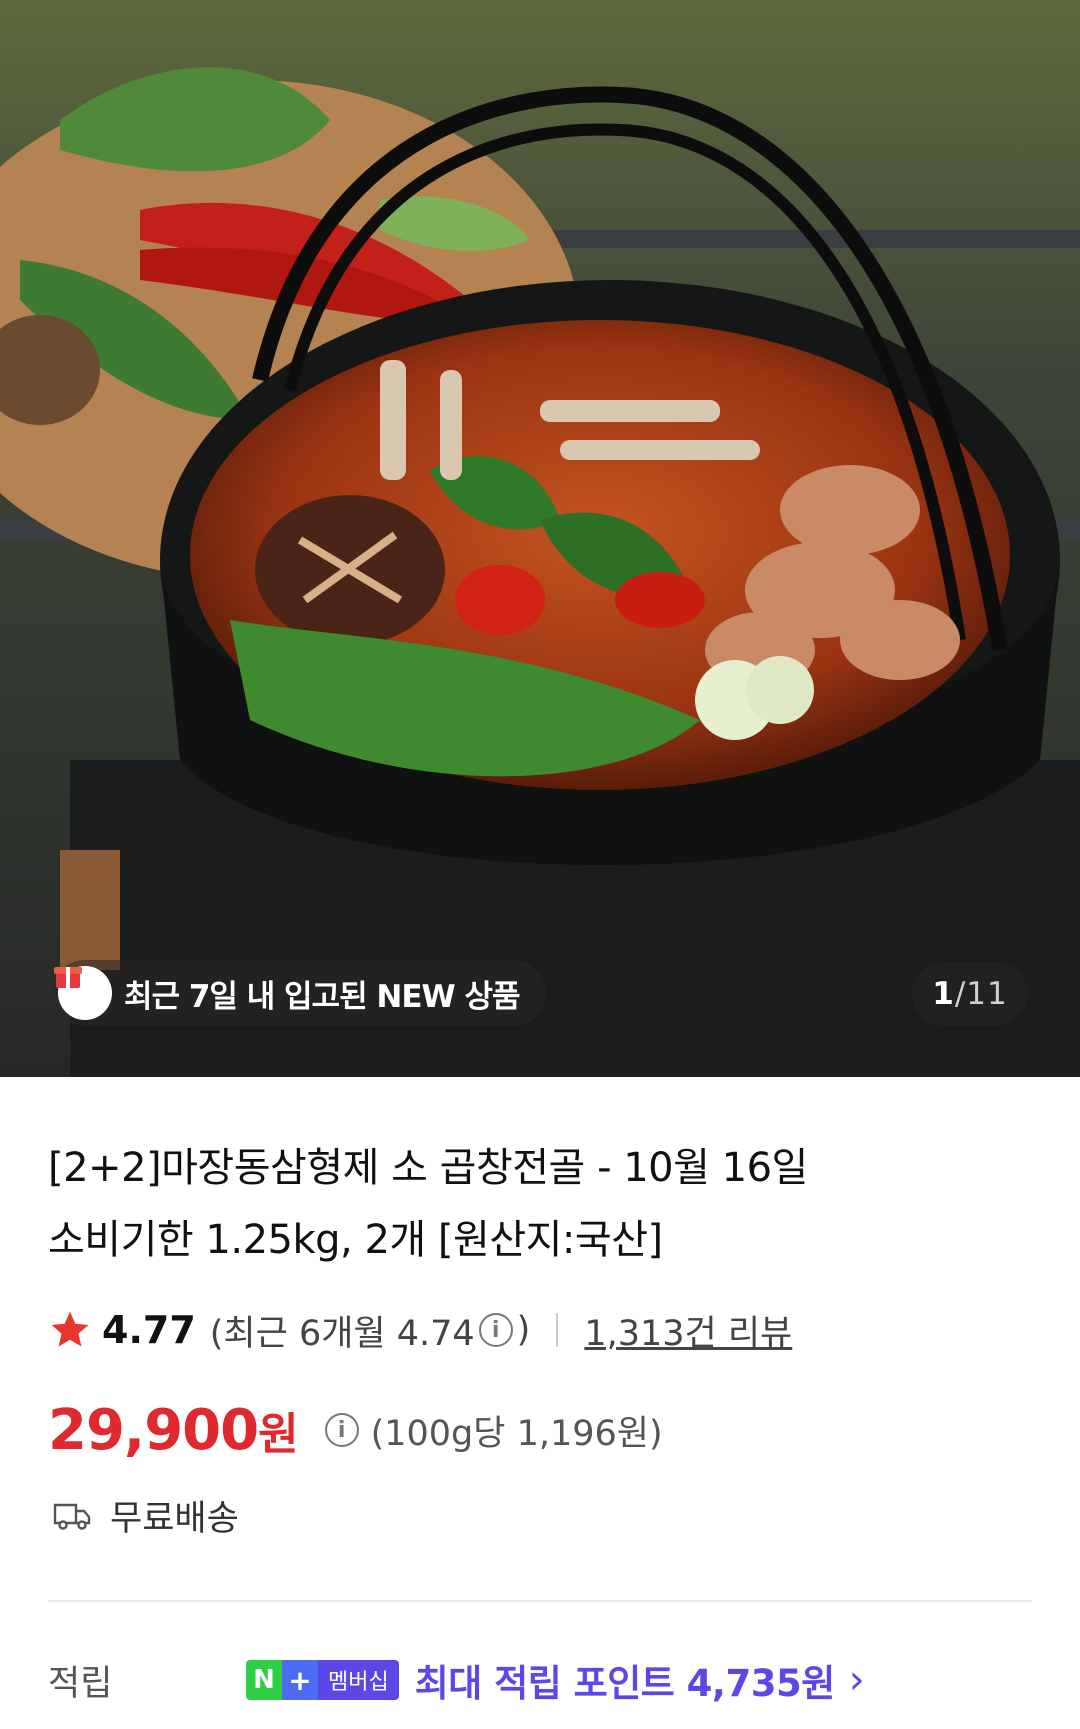 The image size is (1080, 1729). What do you see at coordinates (428, 1168) in the screenshot?
I see `product-title-line-1: [2+2]마장동삼형제 소 곱창전골 - 10월 16일` at bounding box center [428, 1168].